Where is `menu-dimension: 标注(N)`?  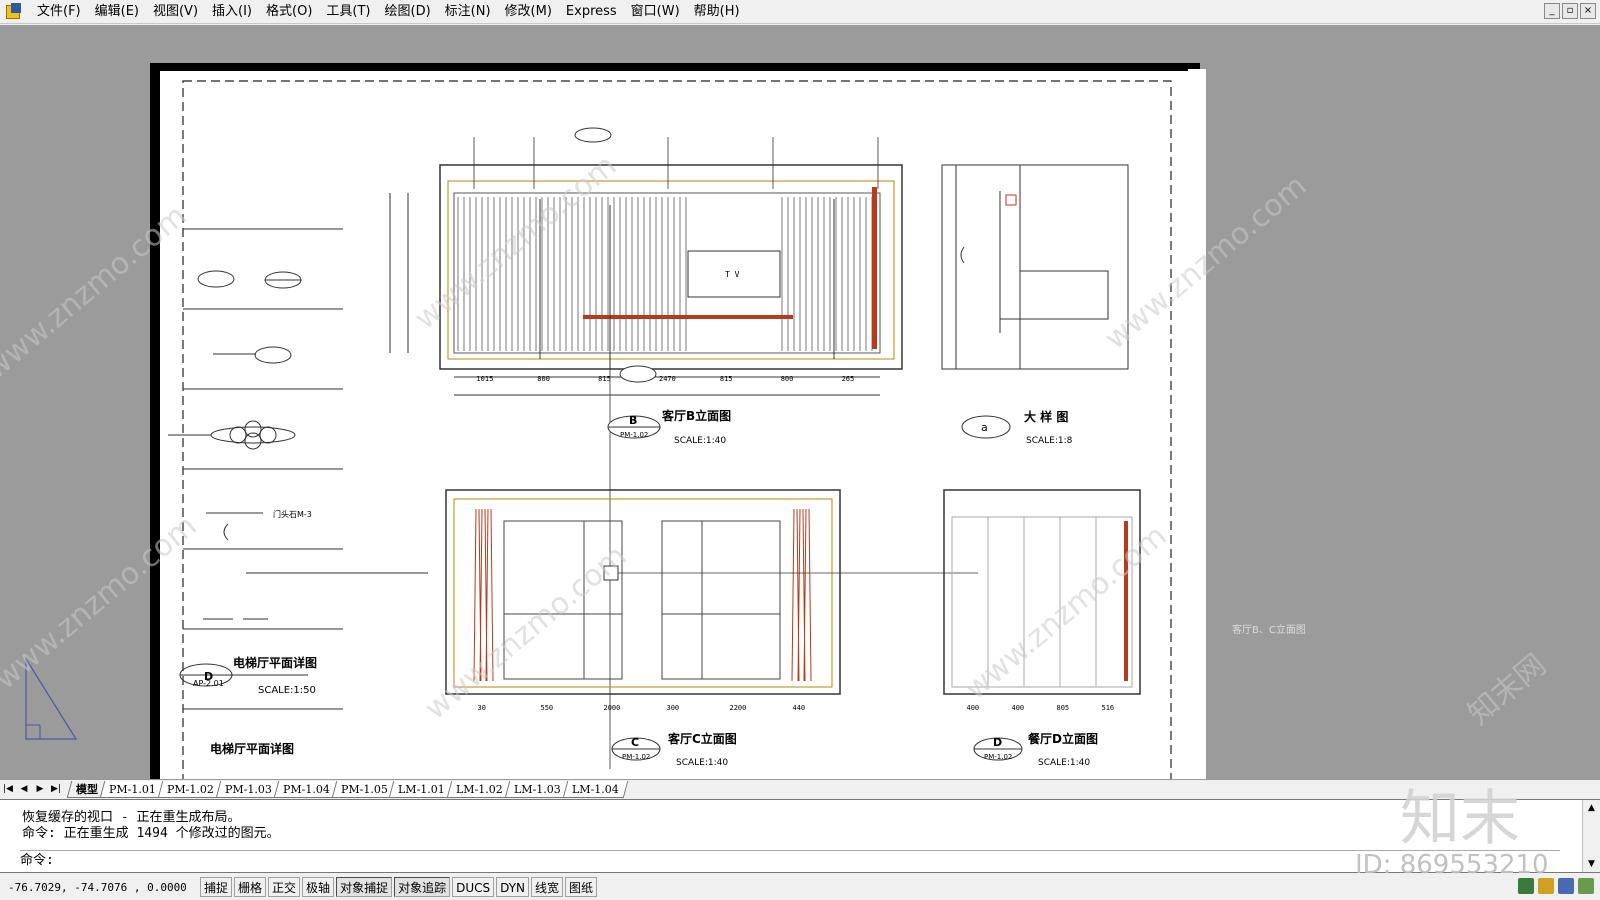
menu-dimension: 标注(N) is located at coordinates (468, 12).